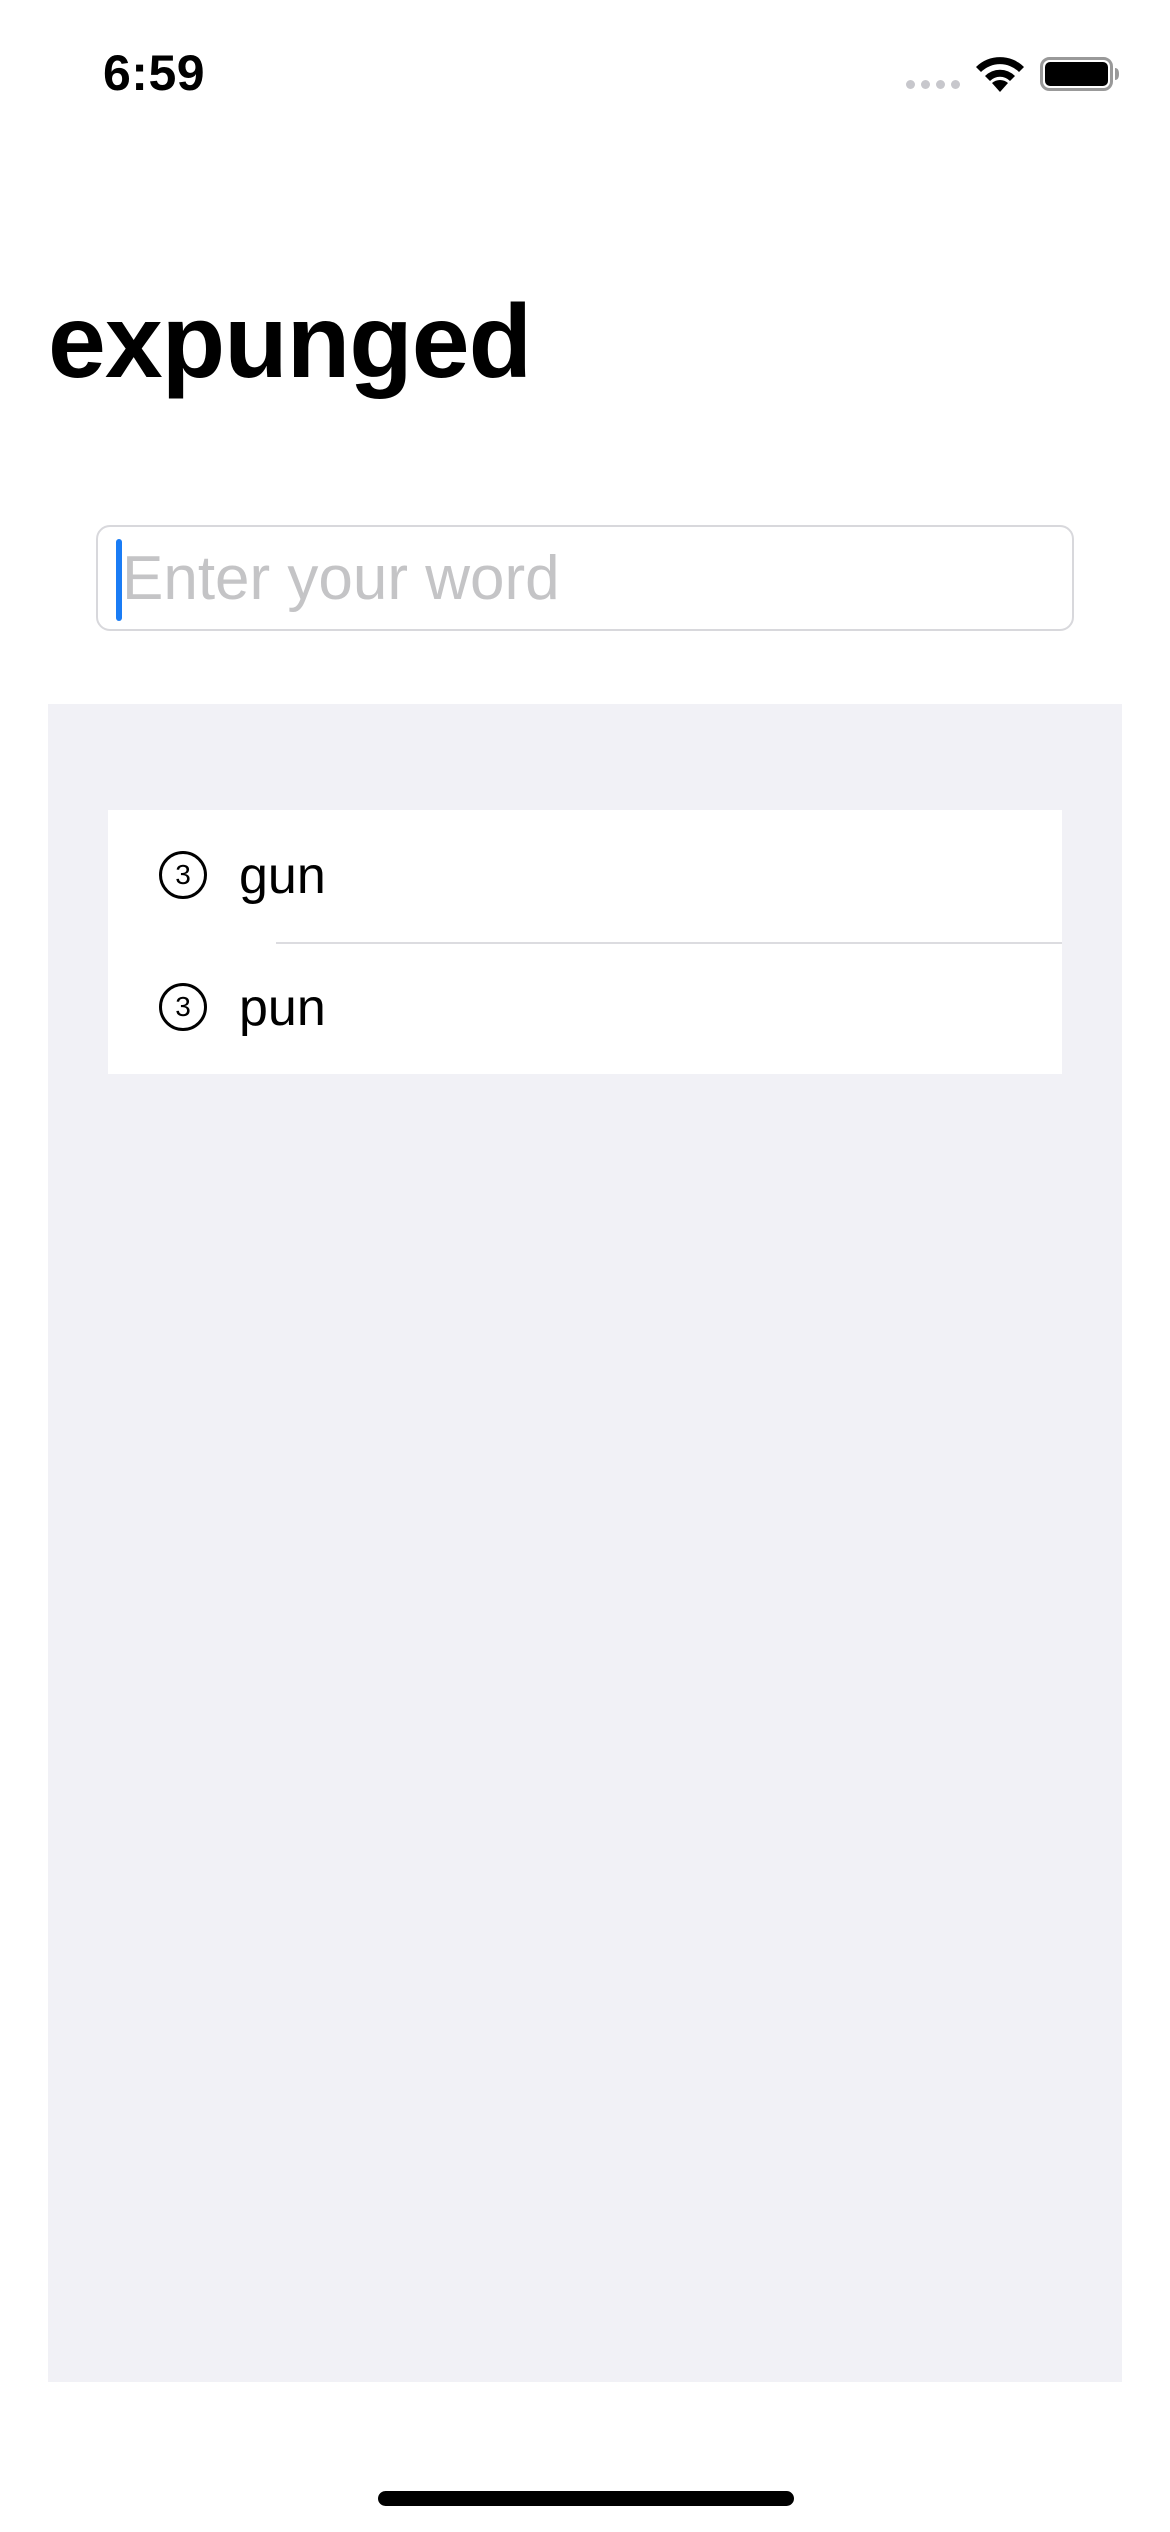  What do you see at coordinates (585, 70) in the screenshot?
I see `status-bar: 6:59` at bounding box center [585, 70].